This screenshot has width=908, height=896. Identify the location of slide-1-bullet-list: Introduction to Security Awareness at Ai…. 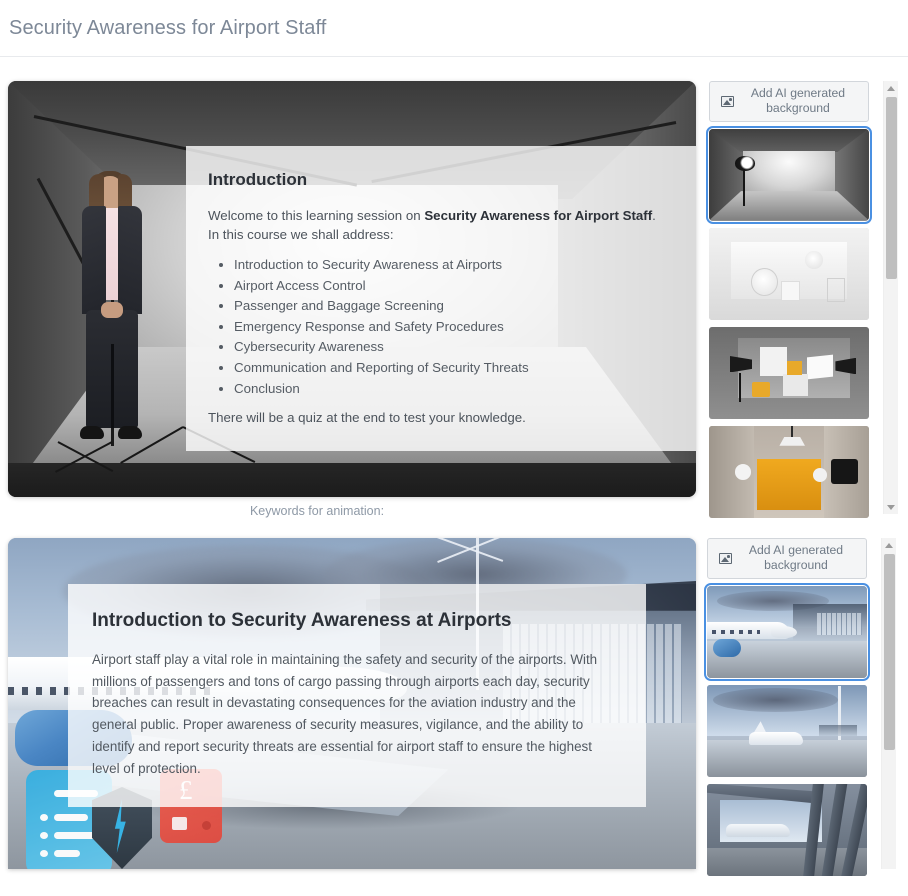
(451, 327).